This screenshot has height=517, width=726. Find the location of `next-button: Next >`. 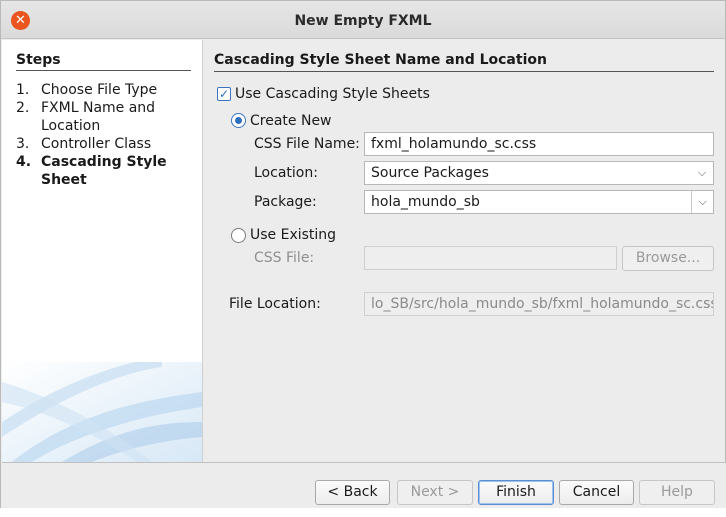

next-button: Next > is located at coordinates (435, 492).